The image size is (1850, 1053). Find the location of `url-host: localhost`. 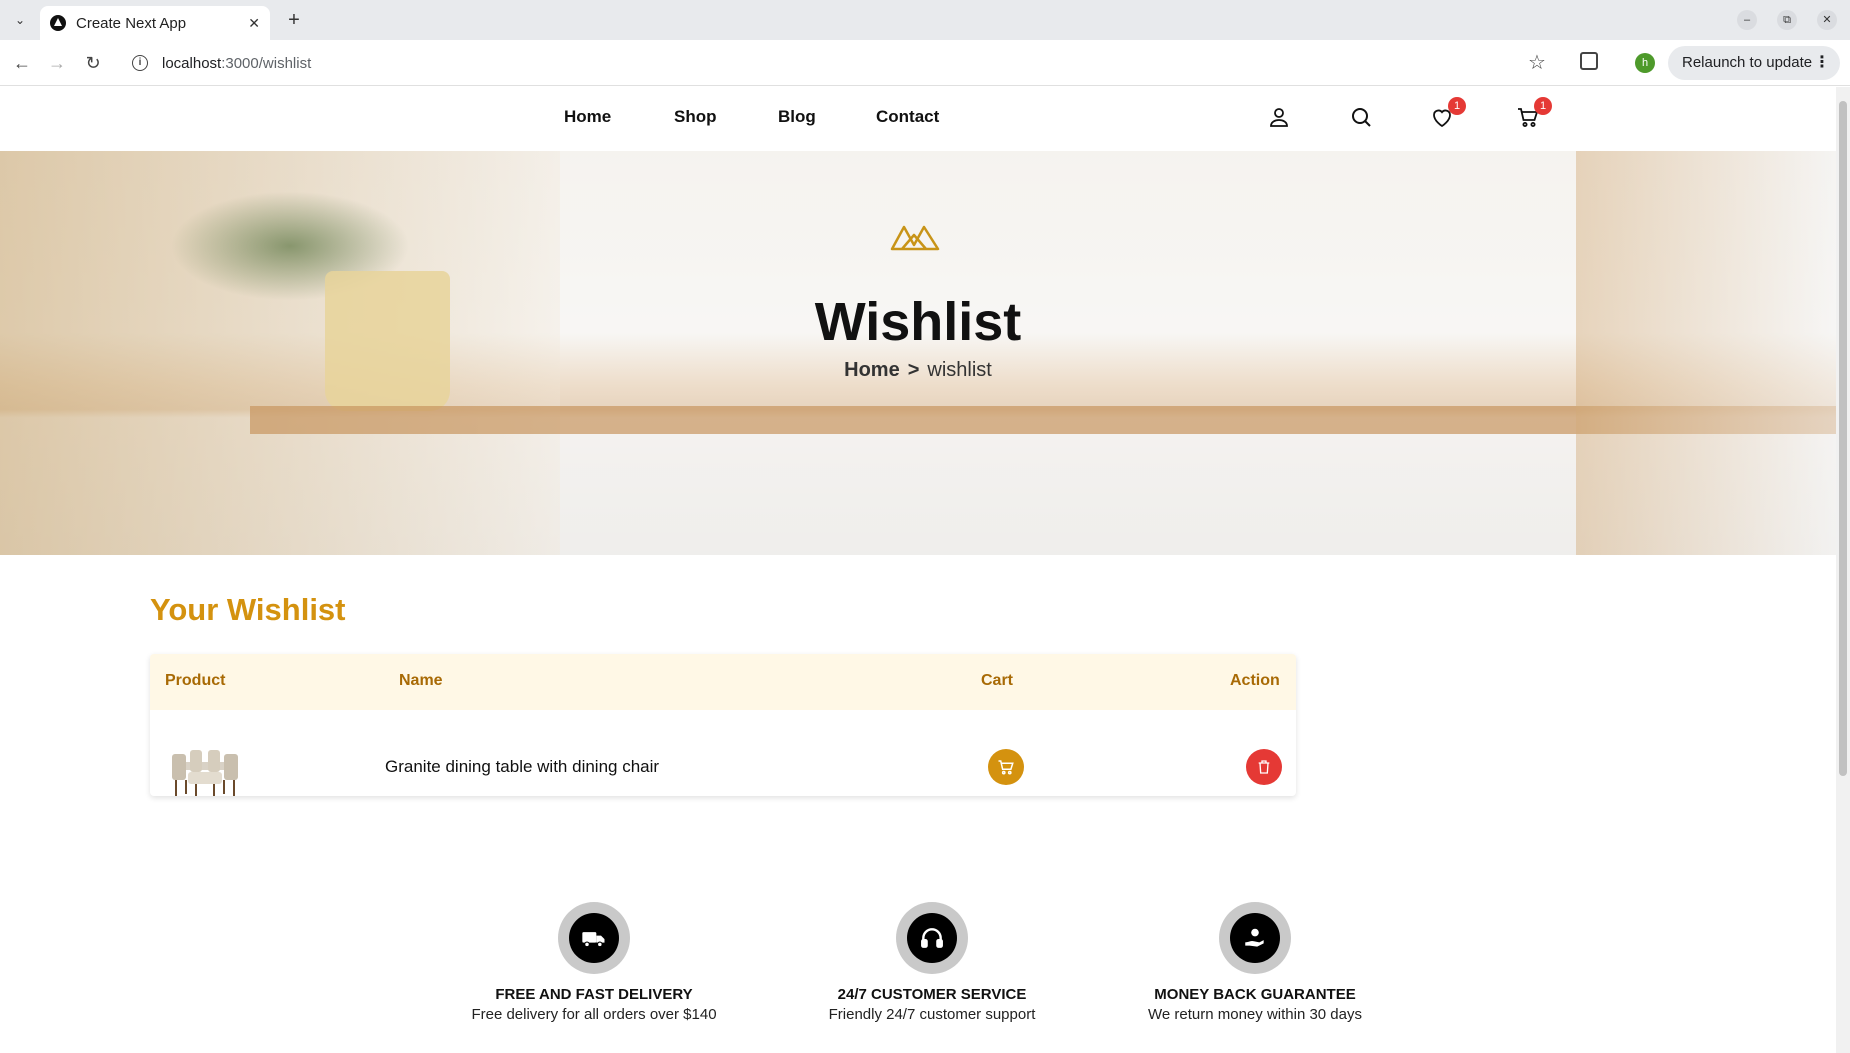

url-host: localhost is located at coordinates (192, 63).